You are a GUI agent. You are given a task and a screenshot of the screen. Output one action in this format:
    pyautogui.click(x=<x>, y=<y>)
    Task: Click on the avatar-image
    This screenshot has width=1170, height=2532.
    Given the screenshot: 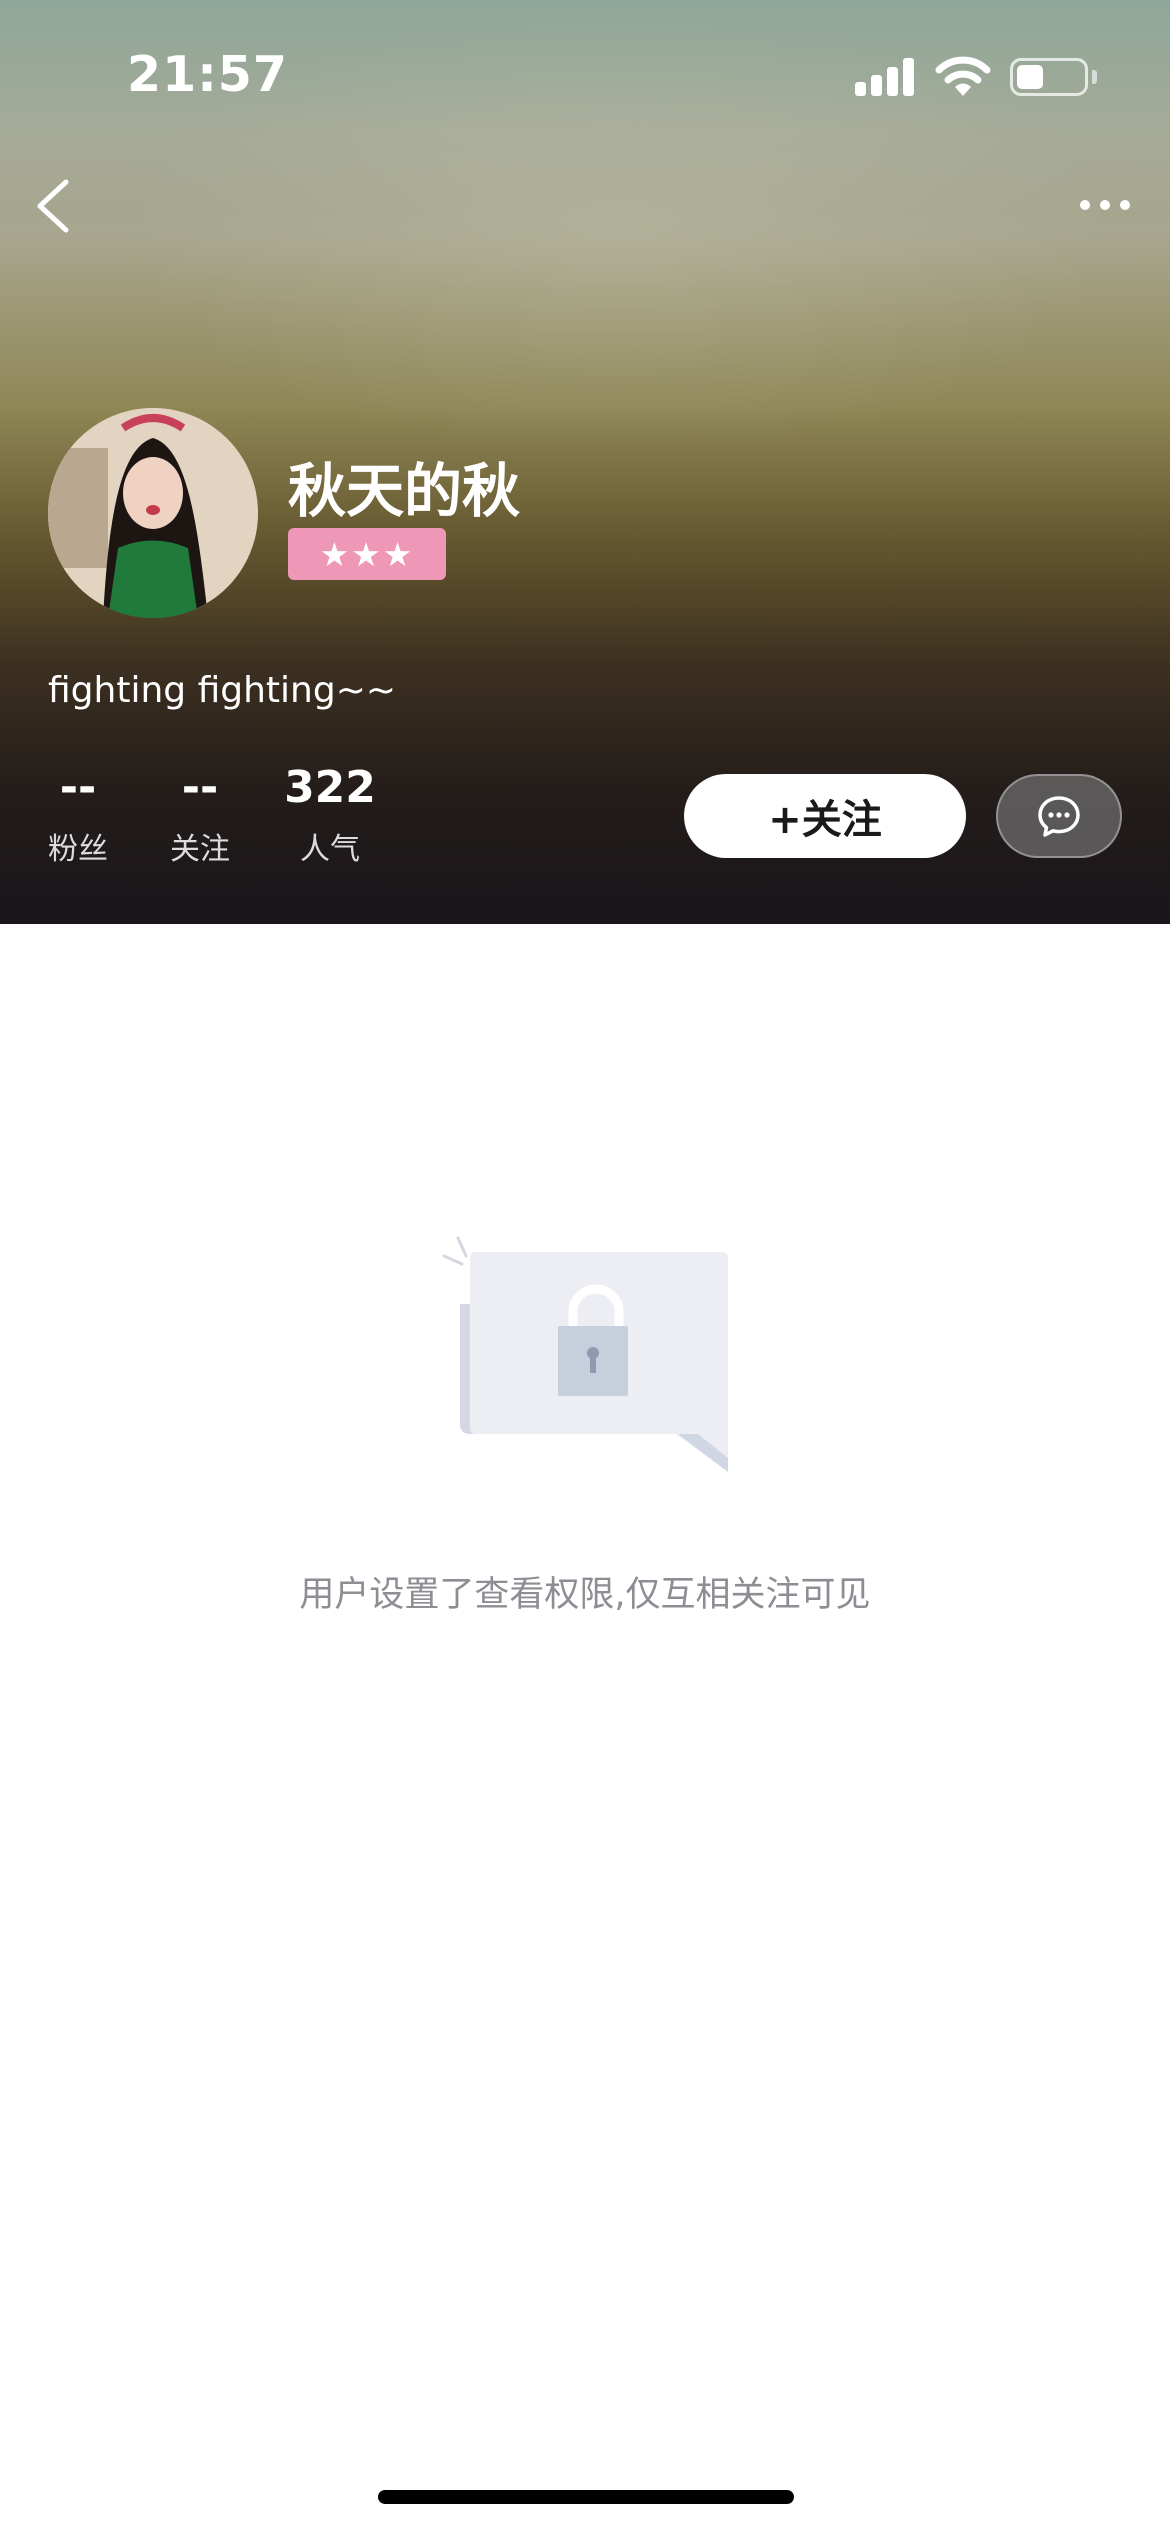 What is the action you would take?
    pyautogui.click(x=153, y=513)
    